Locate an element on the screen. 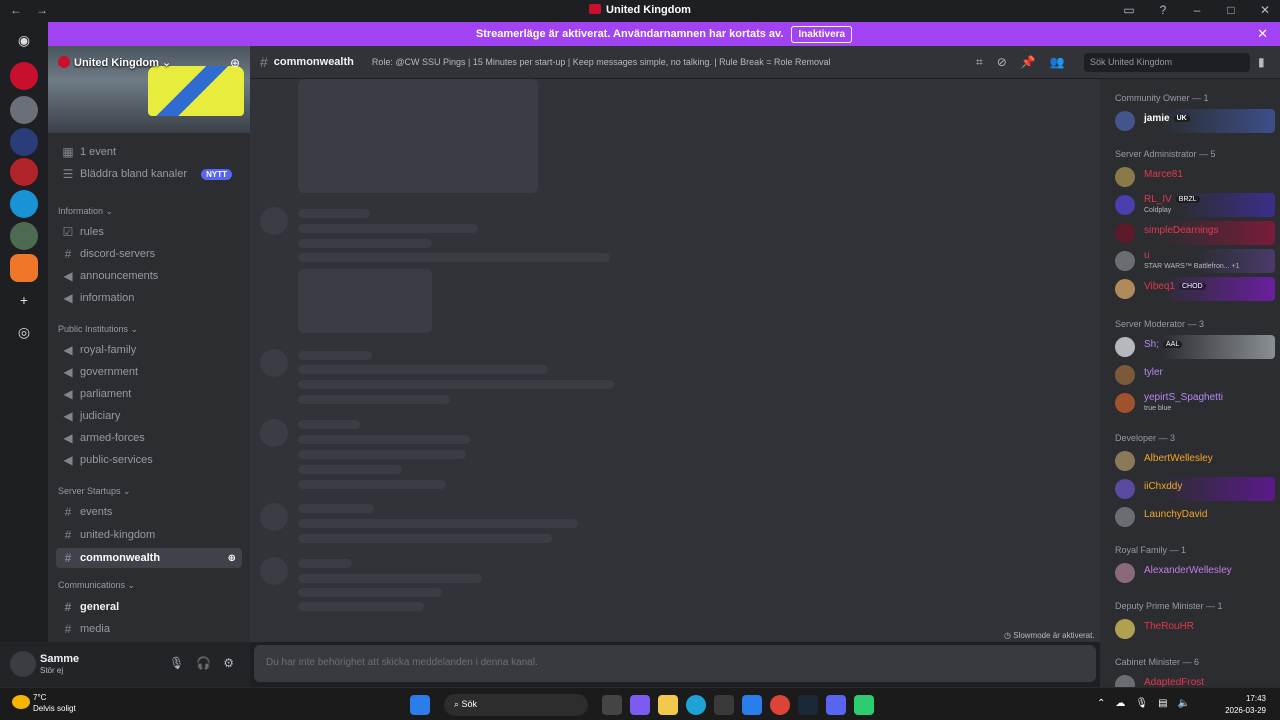 This screenshot has height=720, width=1280. channel-united-kingdom: # united-kingdom is located at coordinates (149, 535).